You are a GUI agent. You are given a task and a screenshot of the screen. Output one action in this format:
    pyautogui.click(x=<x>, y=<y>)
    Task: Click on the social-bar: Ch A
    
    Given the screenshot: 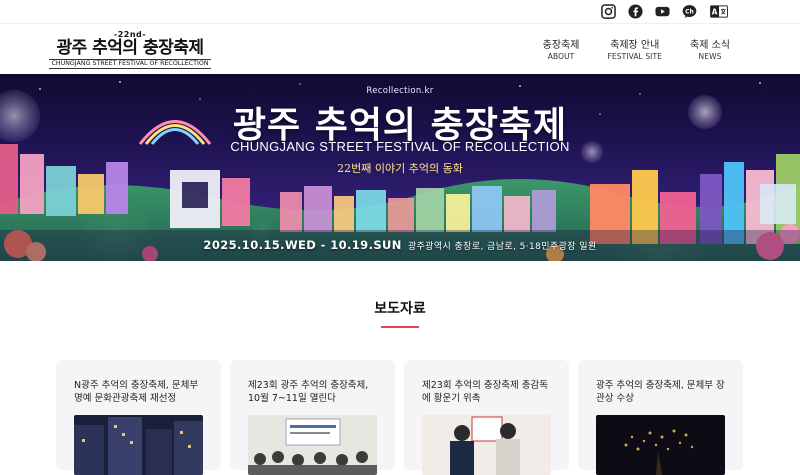 What is the action you would take?
    pyautogui.click(x=400, y=12)
    